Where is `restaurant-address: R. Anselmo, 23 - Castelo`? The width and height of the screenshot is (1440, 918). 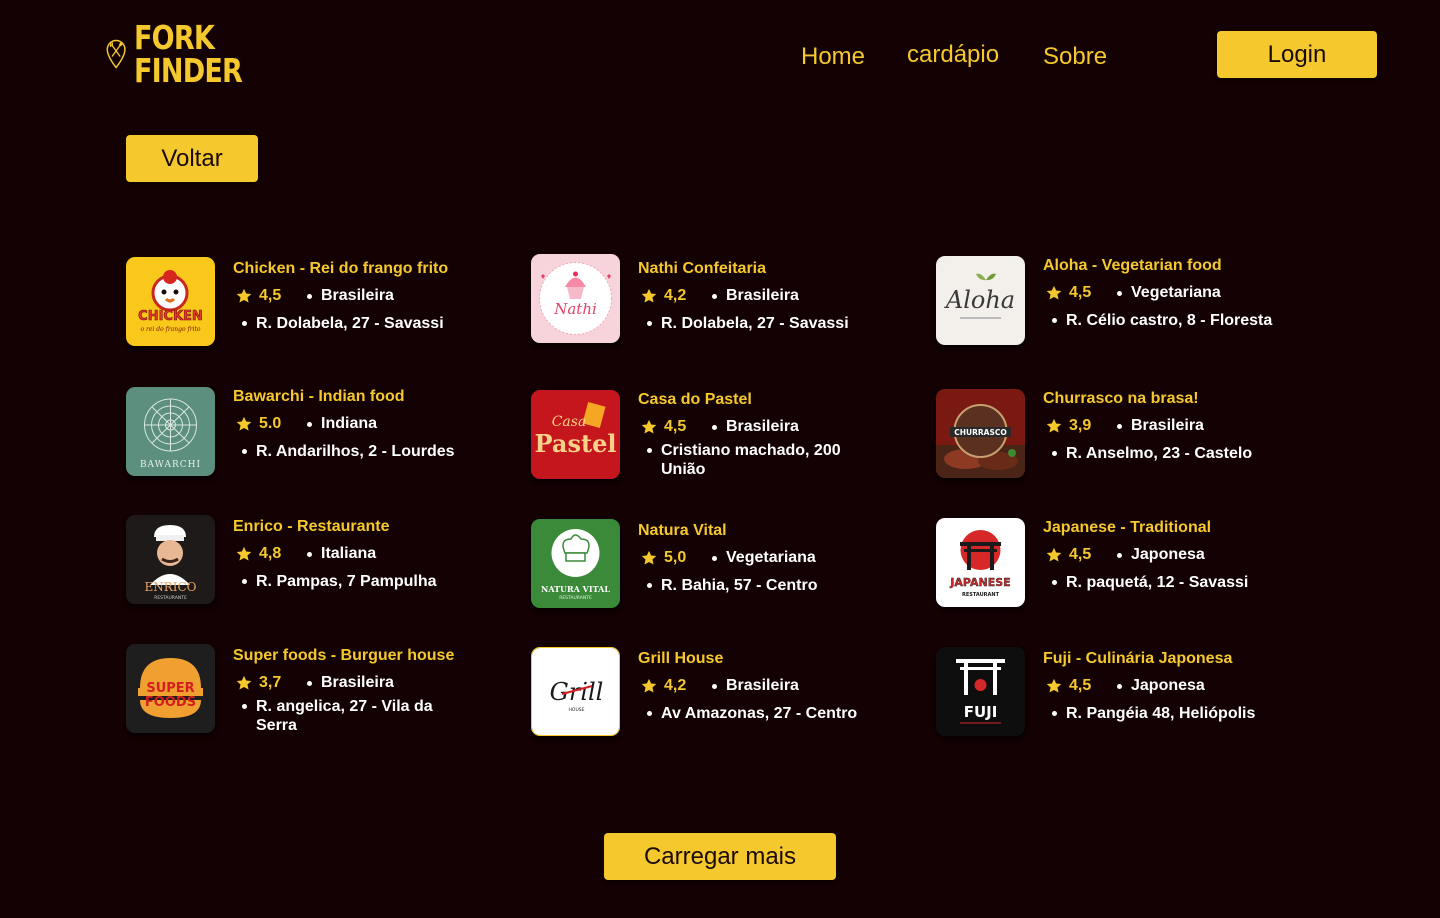
restaurant-address: R. Anselmo, 23 - Castelo is located at coordinates (1159, 453).